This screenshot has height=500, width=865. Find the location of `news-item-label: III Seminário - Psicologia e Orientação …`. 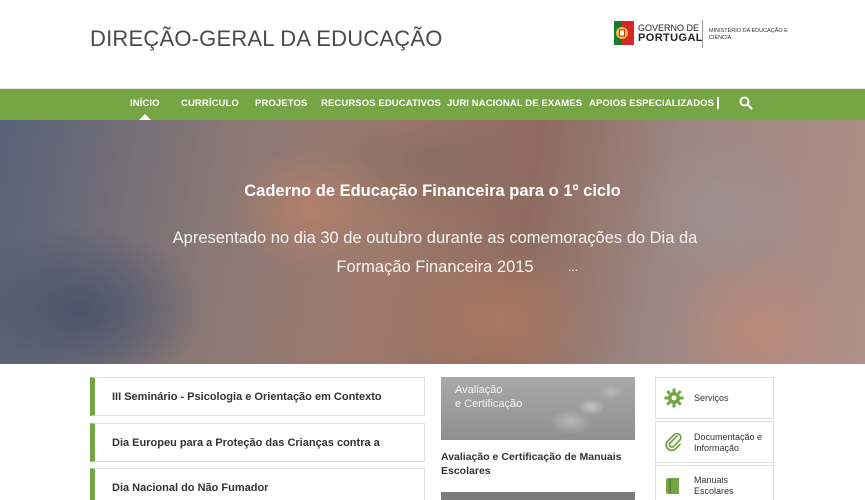

news-item-label: III Seminário - Psicologia e Orientação … is located at coordinates (247, 397).